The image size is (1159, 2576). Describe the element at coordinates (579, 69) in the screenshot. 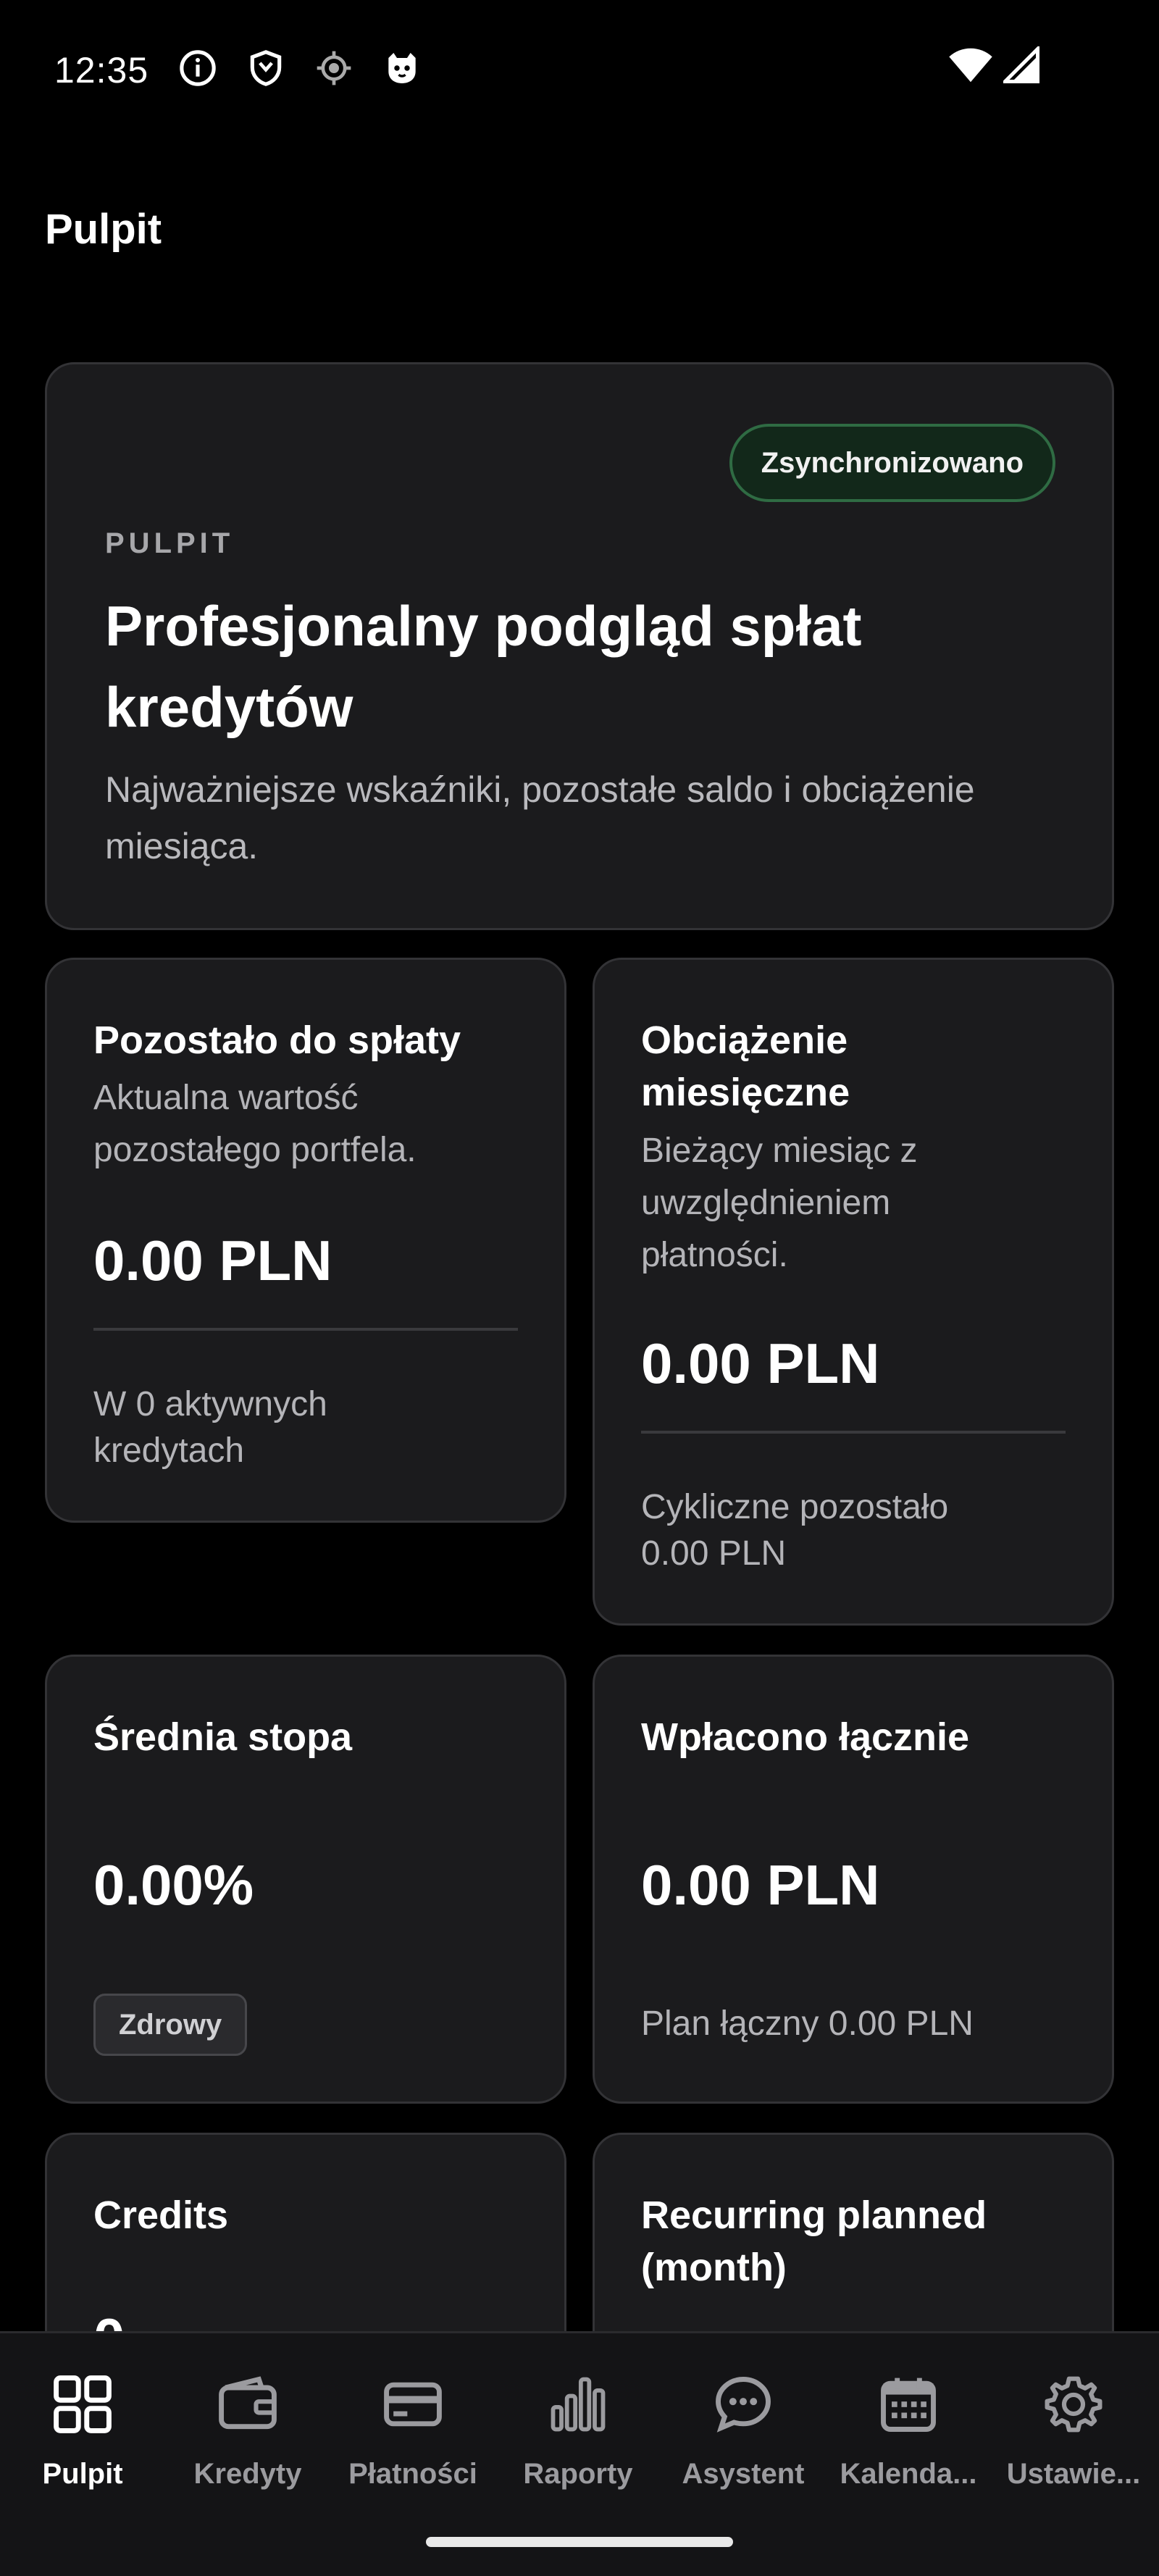

I see `status-bar: 12:35` at that location.